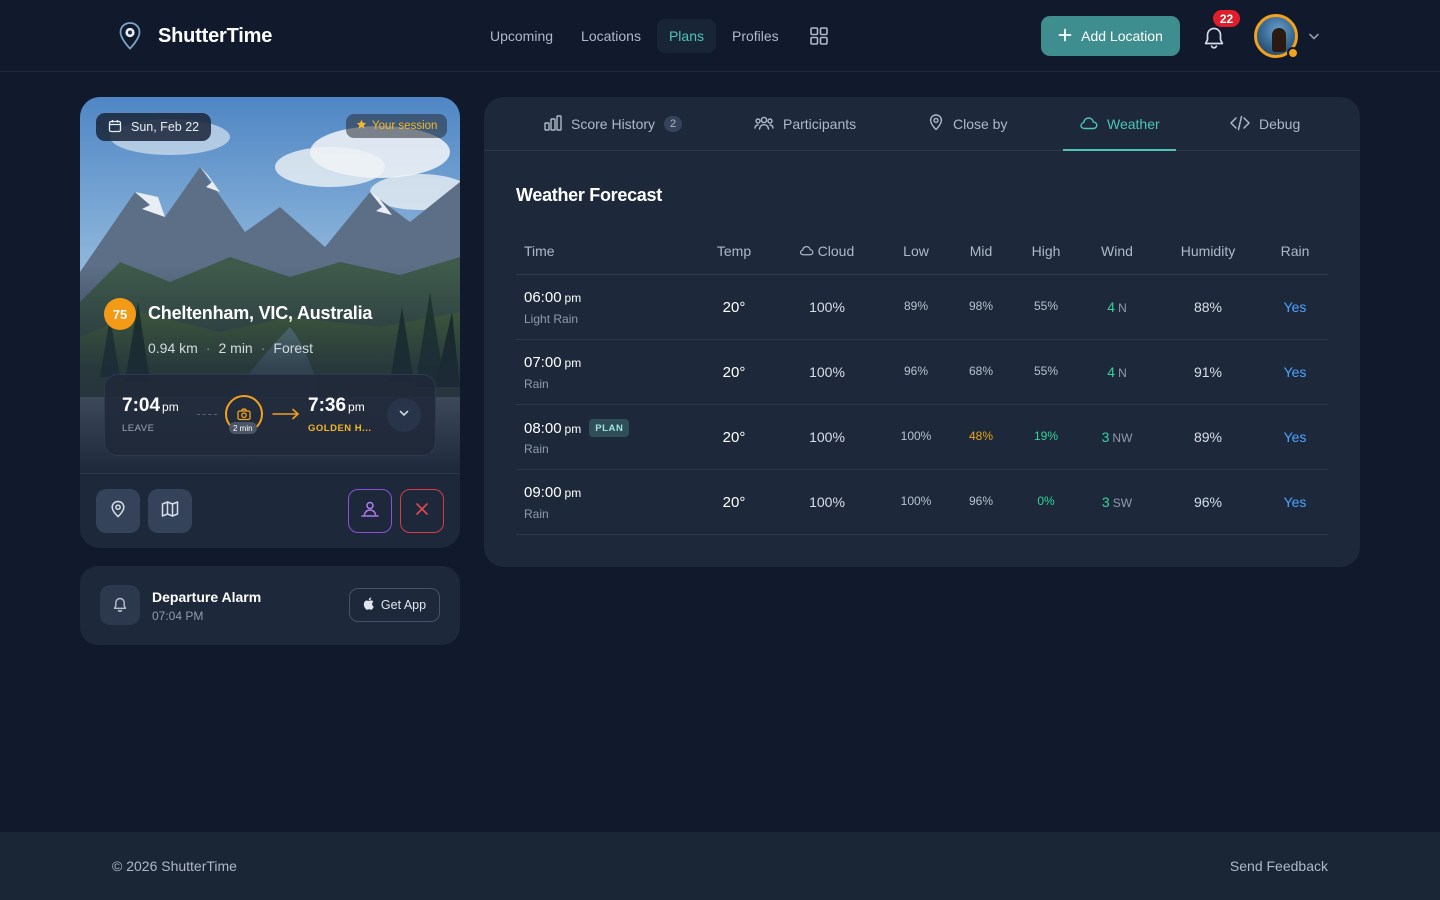 The height and width of the screenshot is (900, 1440). What do you see at coordinates (404, 415) in the screenshot?
I see `expand-timeline-button` at bounding box center [404, 415].